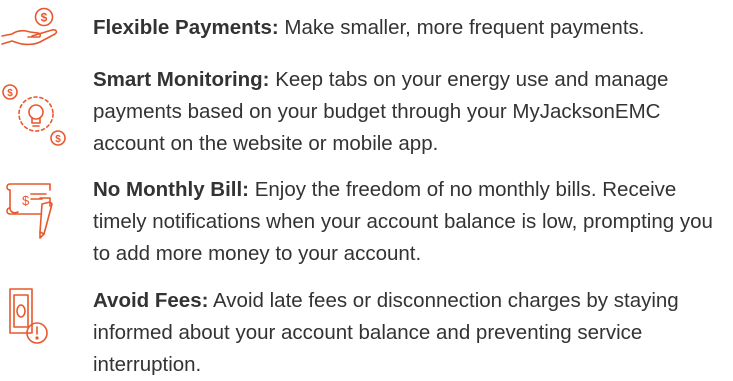 The width and height of the screenshot is (733, 381). I want to click on feature-title: Flexible Payments:, so click(186, 27).